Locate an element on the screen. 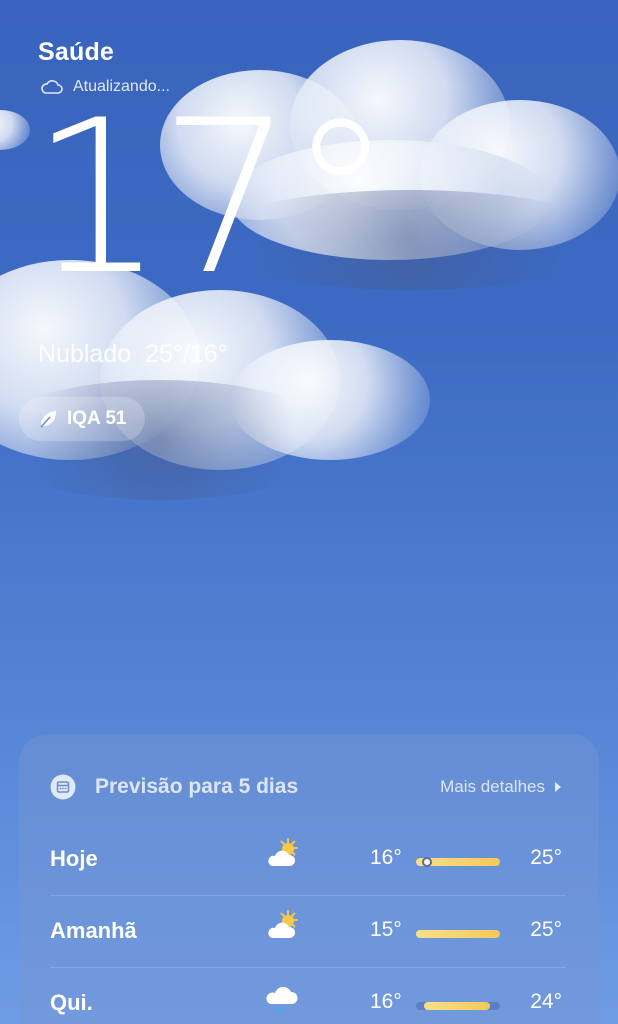 This screenshot has height=1024, width=618. forecast-high: 24° is located at coordinates (546, 1001).